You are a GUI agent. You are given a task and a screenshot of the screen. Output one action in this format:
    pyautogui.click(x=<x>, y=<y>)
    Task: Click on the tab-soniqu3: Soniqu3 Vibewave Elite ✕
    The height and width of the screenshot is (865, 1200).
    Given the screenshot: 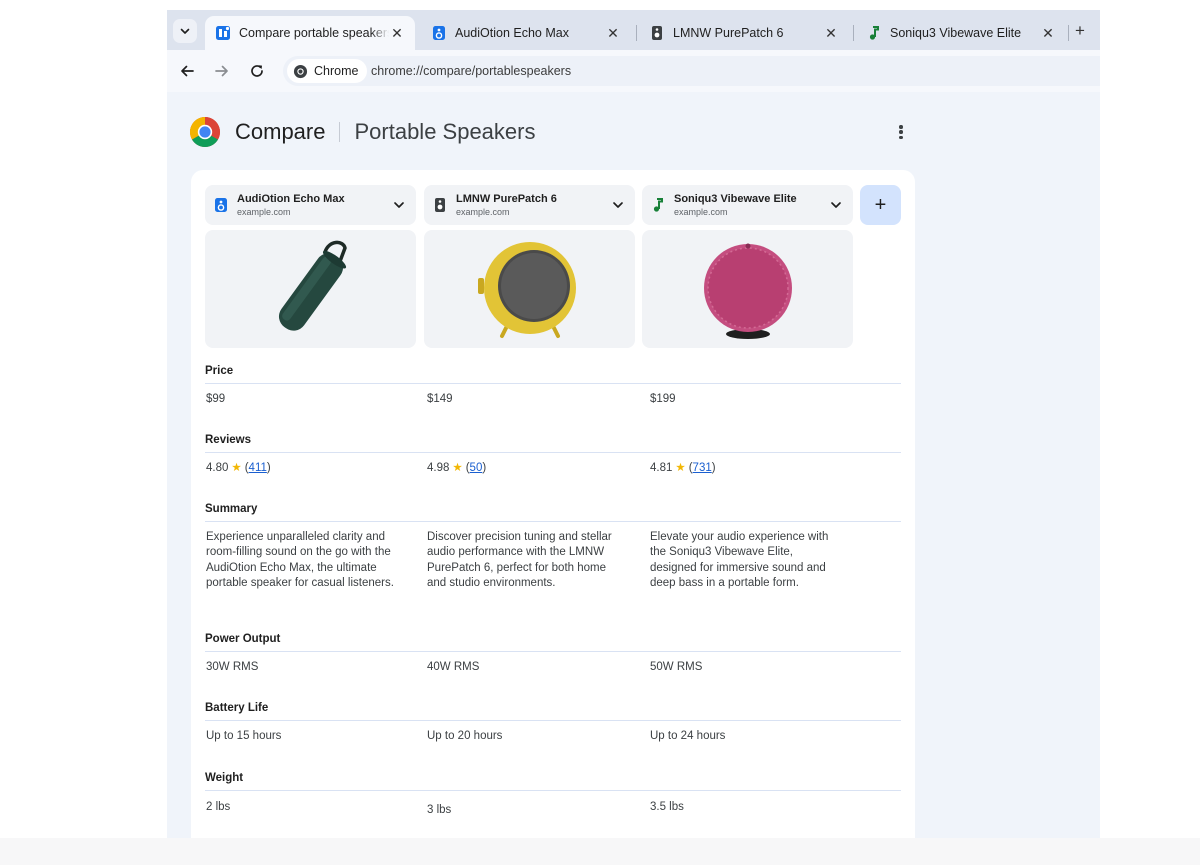 What is the action you would take?
    pyautogui.click(x=961, y=33)
    